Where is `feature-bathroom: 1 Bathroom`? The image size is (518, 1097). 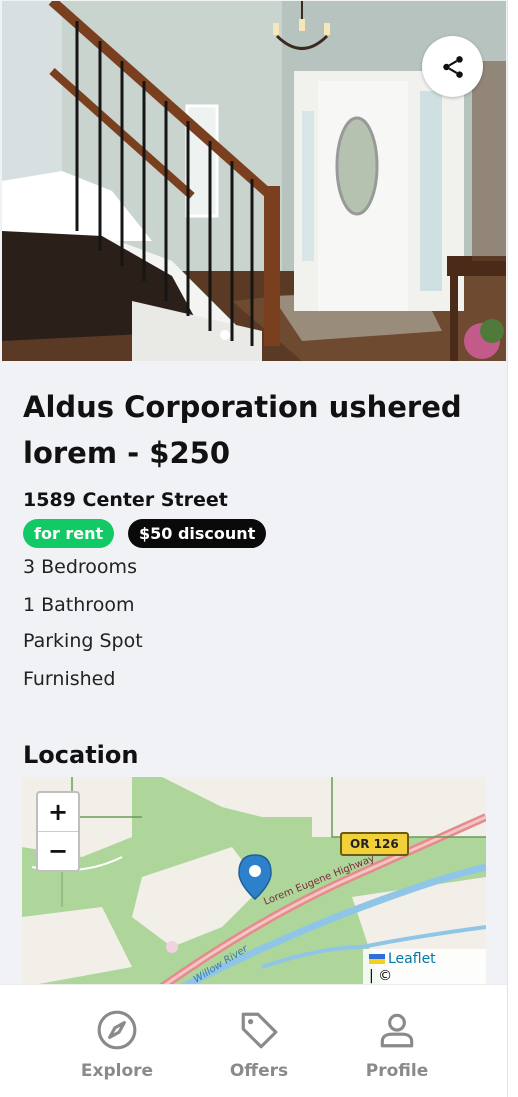
feature-bathroom: 1 Bathroom is located at coordinates (79, 605).